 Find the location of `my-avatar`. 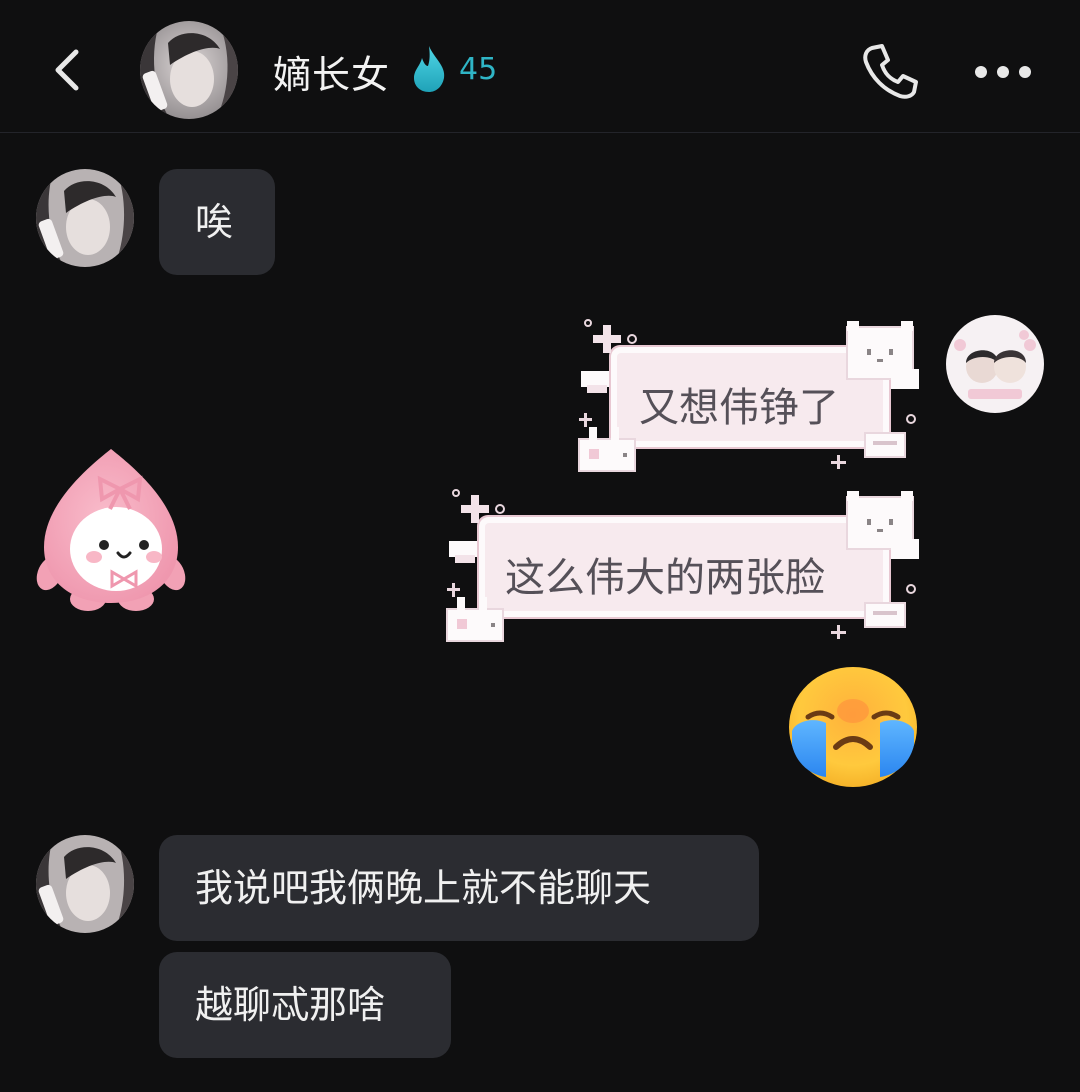

my-avatar is located at coordinates (995, 364).